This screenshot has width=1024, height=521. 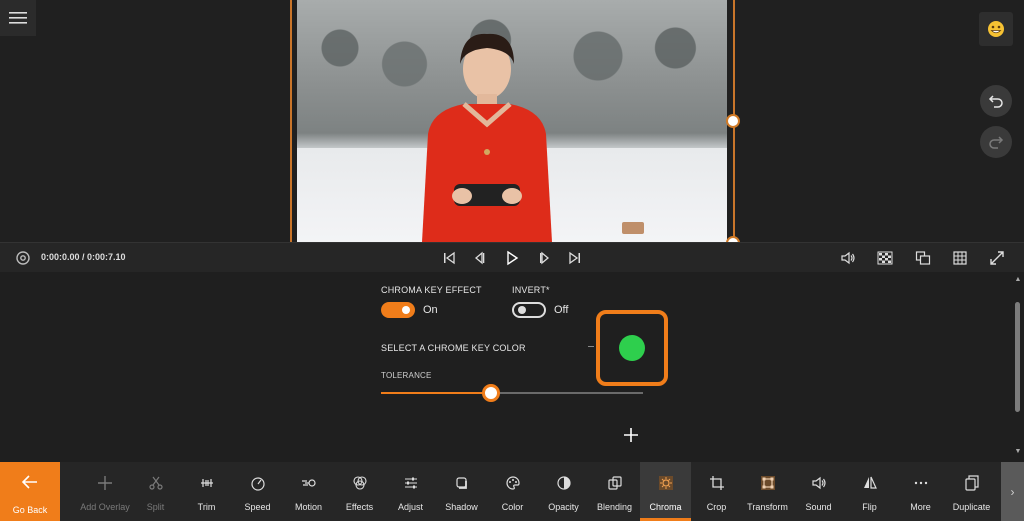 I want to click on scroll-up-arrow: ▲, so click(x=1018, y=280).